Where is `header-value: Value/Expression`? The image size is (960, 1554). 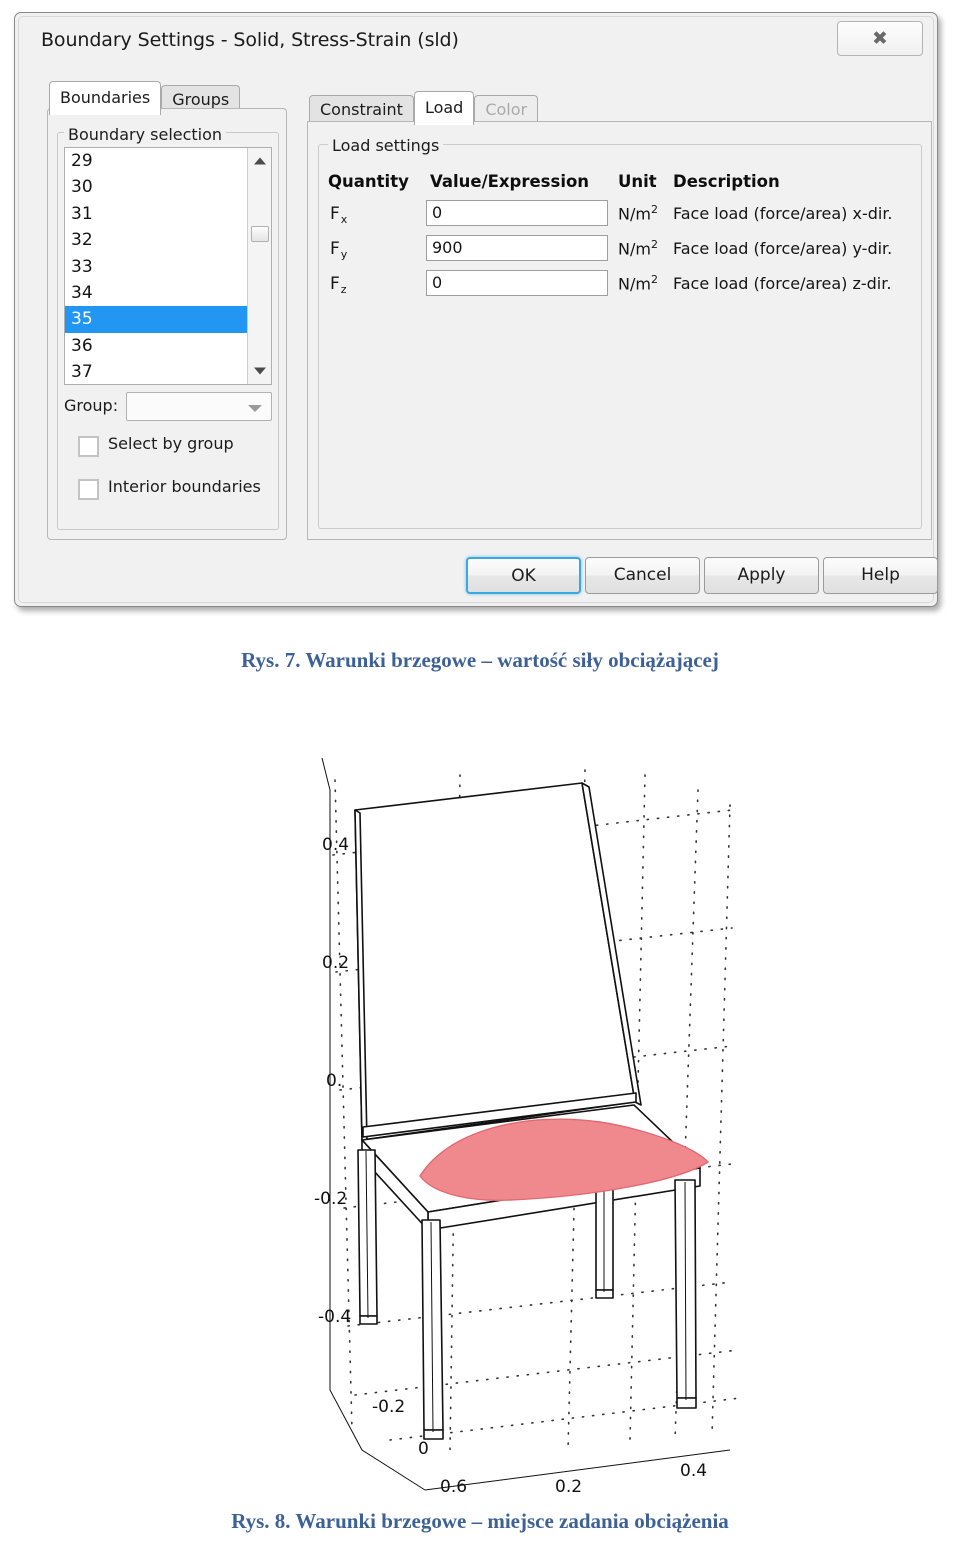 header-value: Value/Expression is located at coordinates (510, 181).